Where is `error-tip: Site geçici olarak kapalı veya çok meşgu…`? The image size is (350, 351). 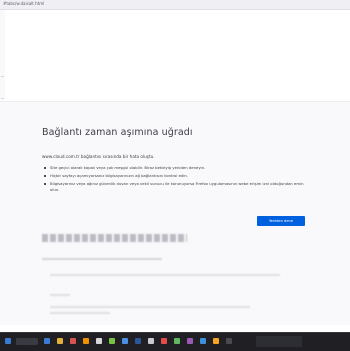 error-tip: Site geçici olarak kapalı veya çok meşgu… is located at coordinates (174, 167).